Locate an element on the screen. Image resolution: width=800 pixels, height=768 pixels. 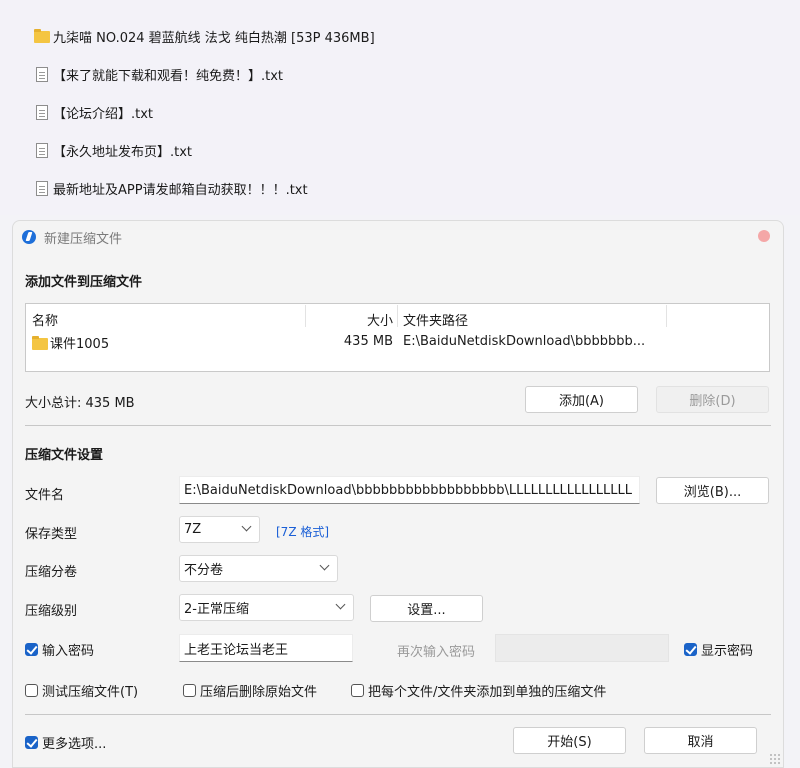
file-name: 【论坛介绍】.txt is located at coordinates (103, 114).